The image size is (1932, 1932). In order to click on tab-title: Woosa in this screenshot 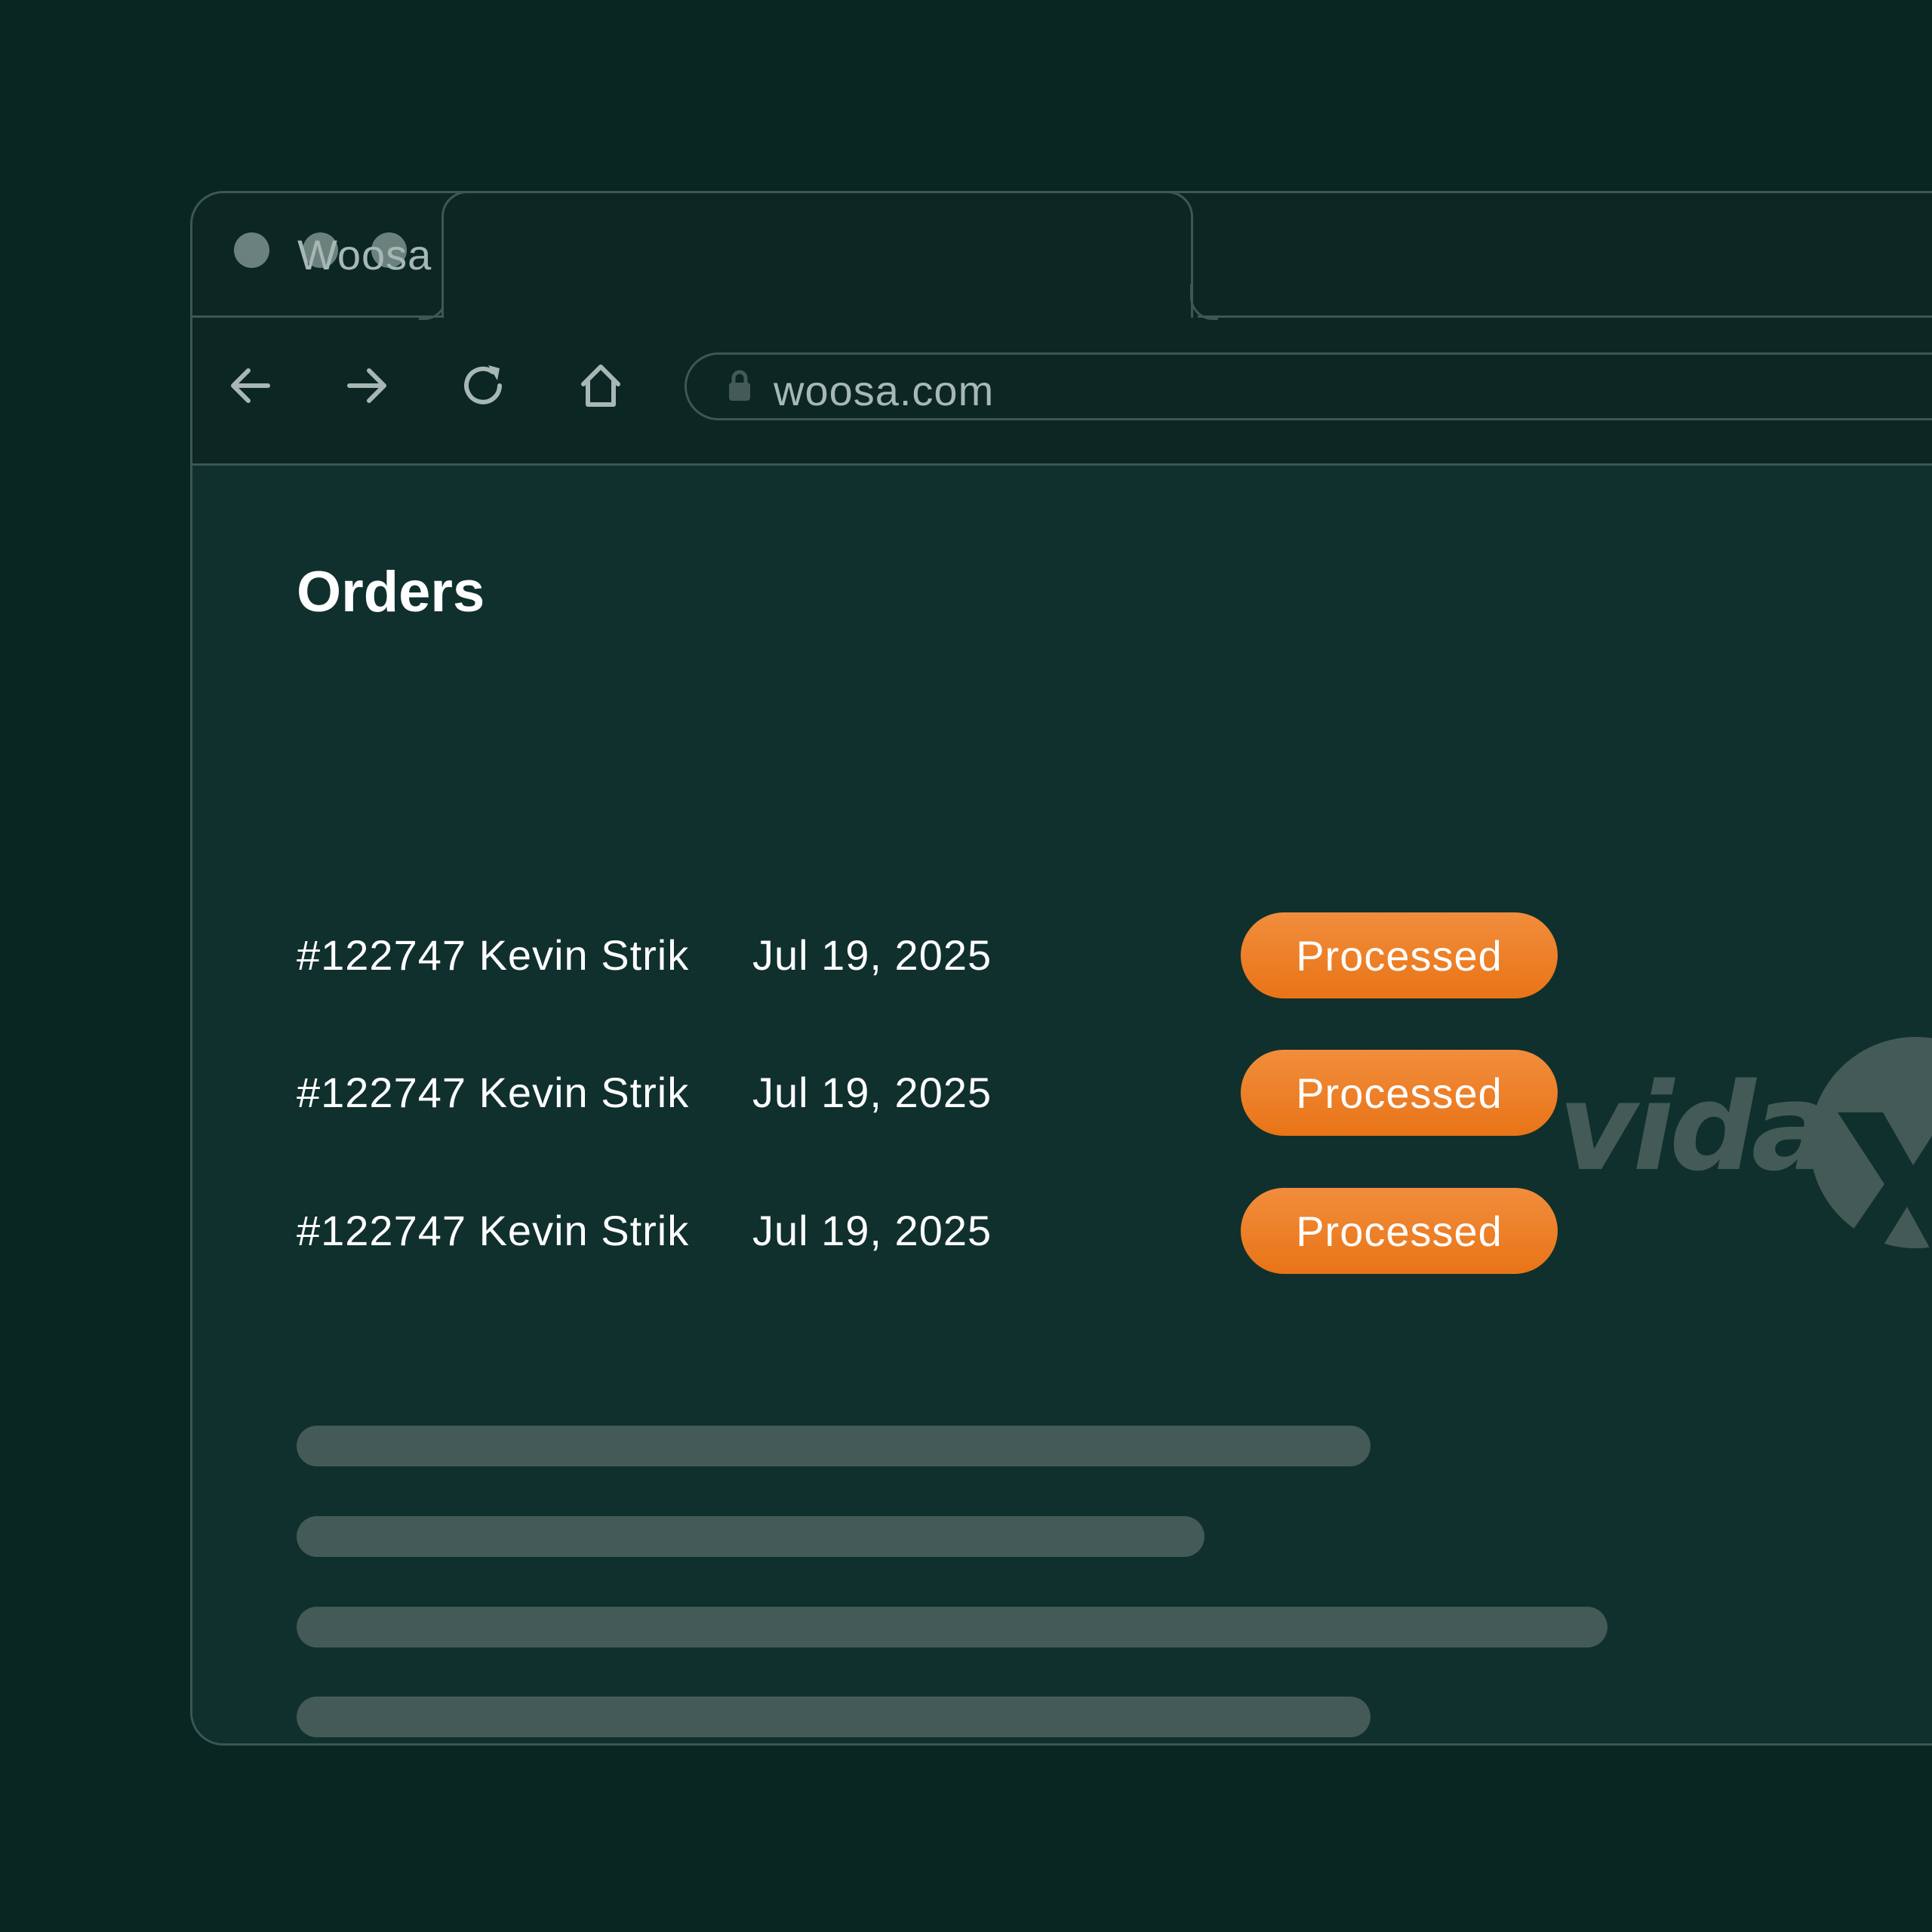, I will do `click(364, 254)`.